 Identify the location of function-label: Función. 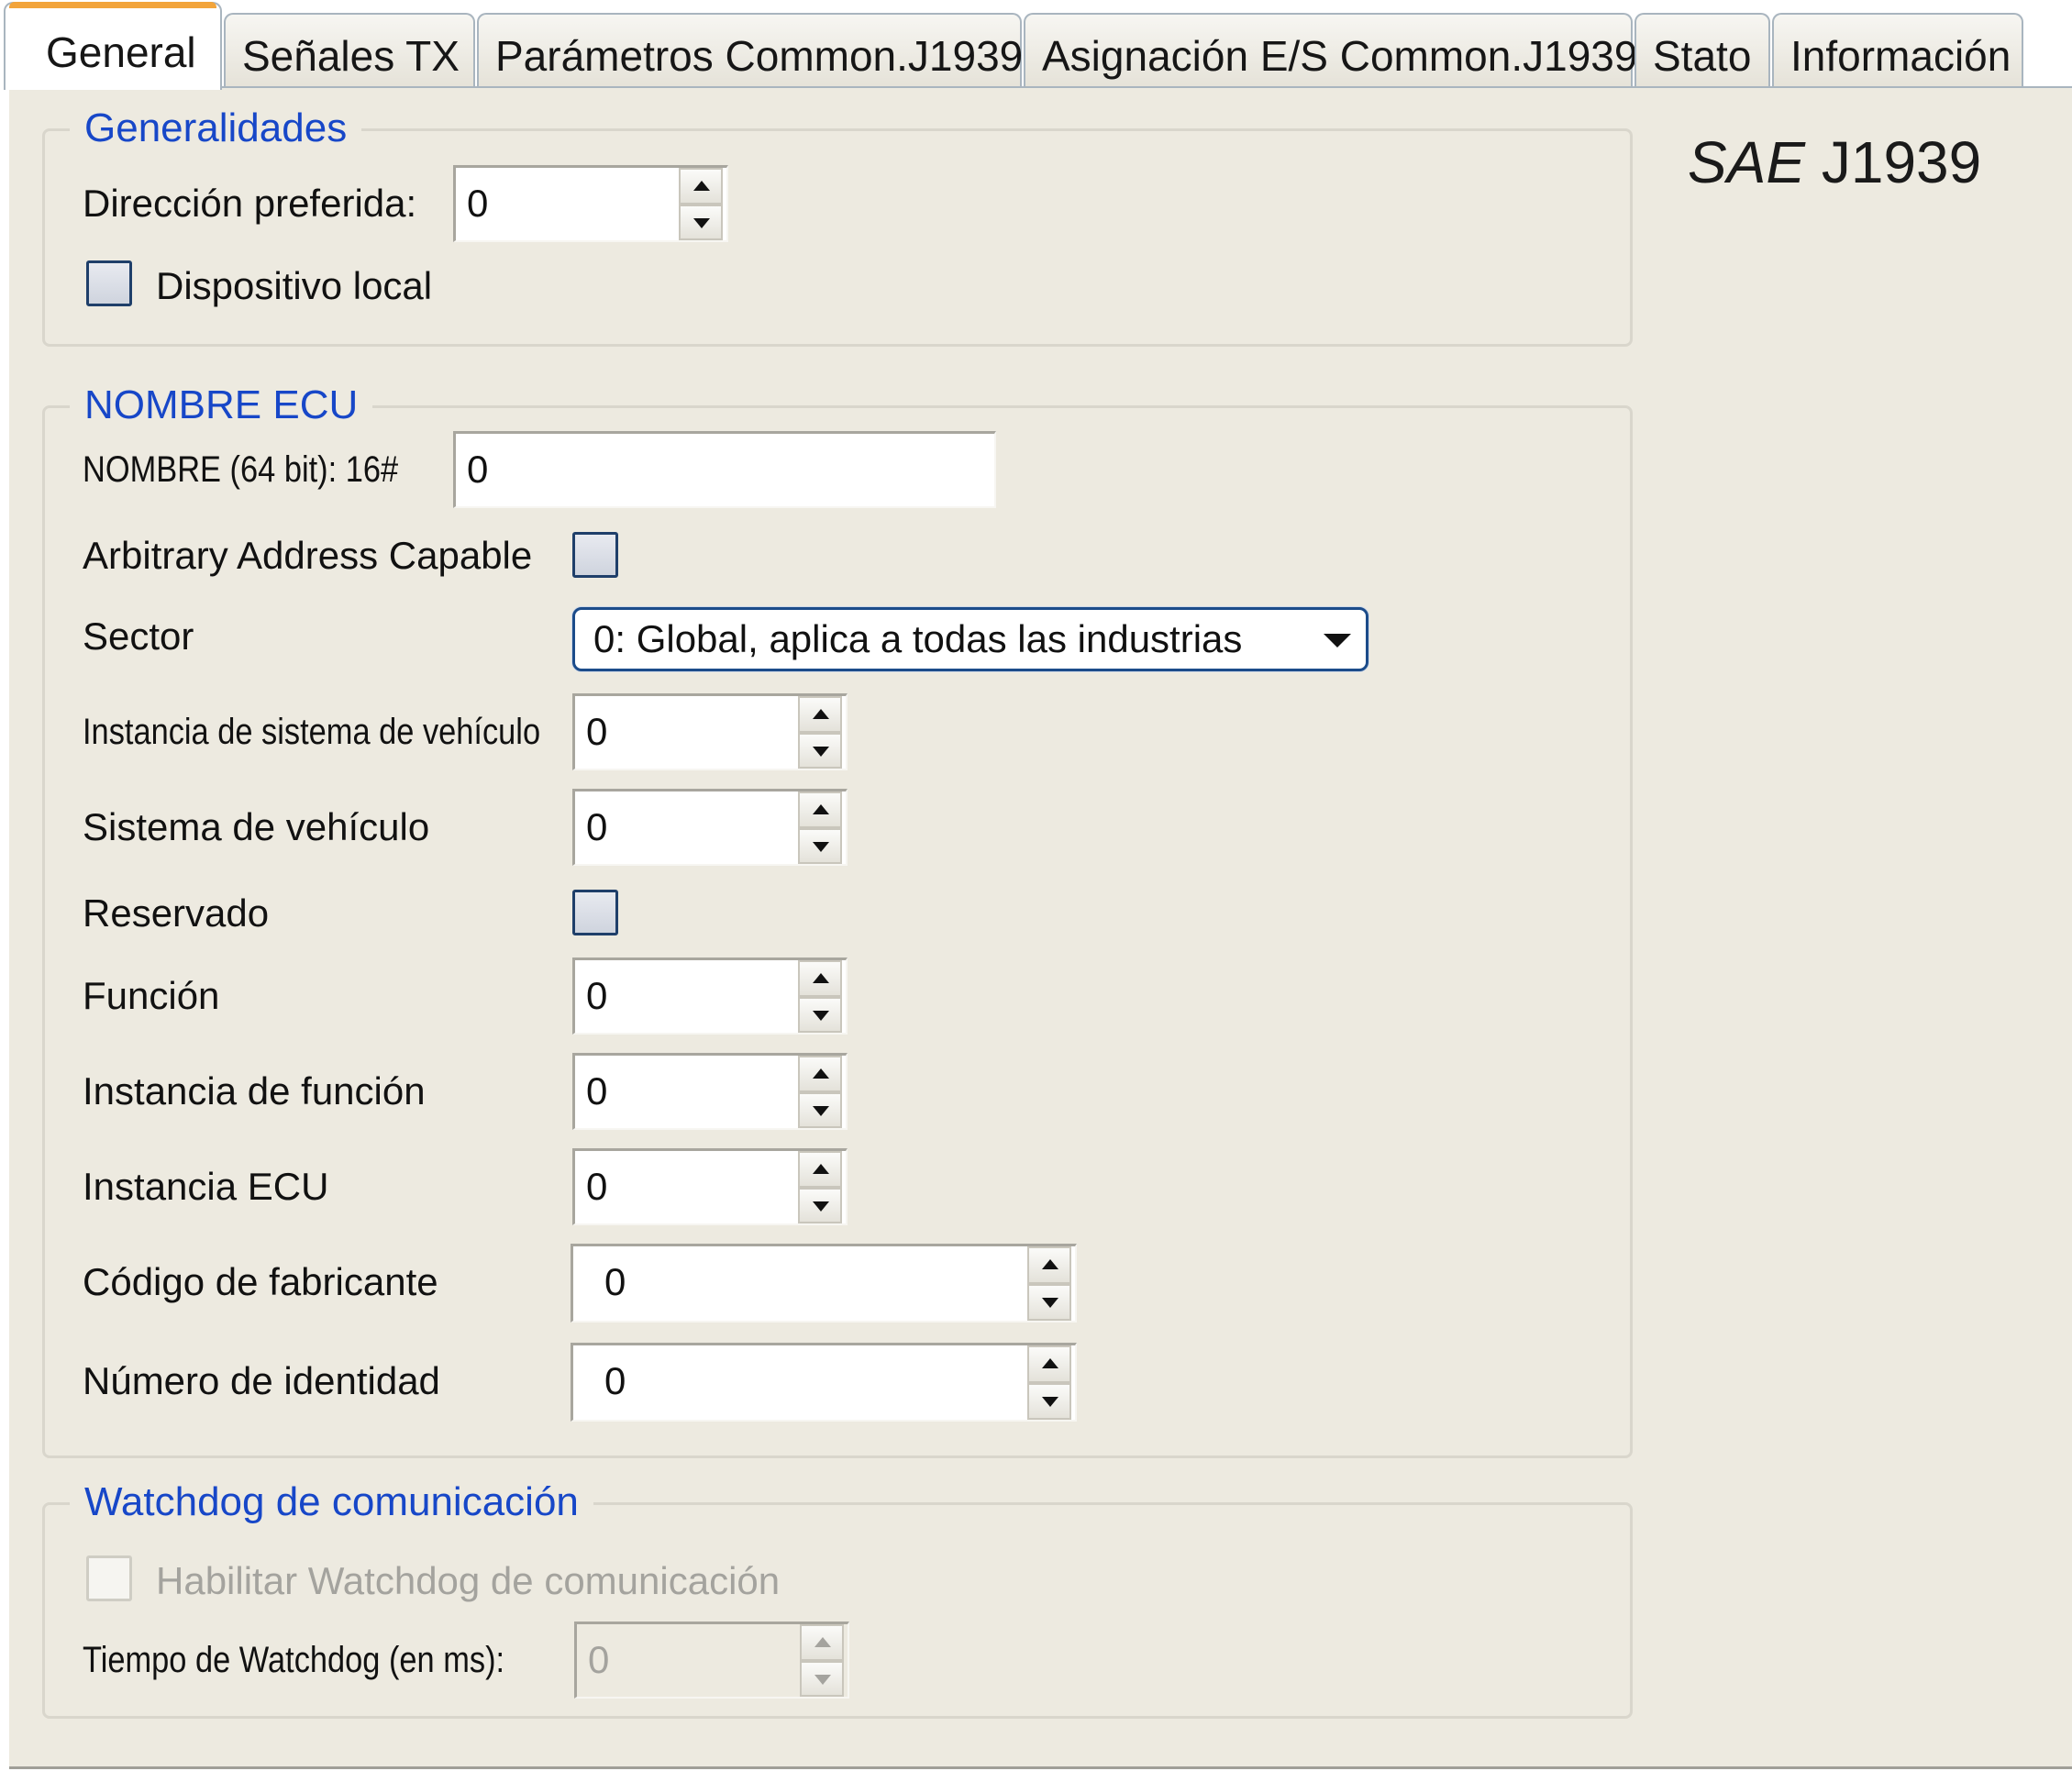
(151, 995).